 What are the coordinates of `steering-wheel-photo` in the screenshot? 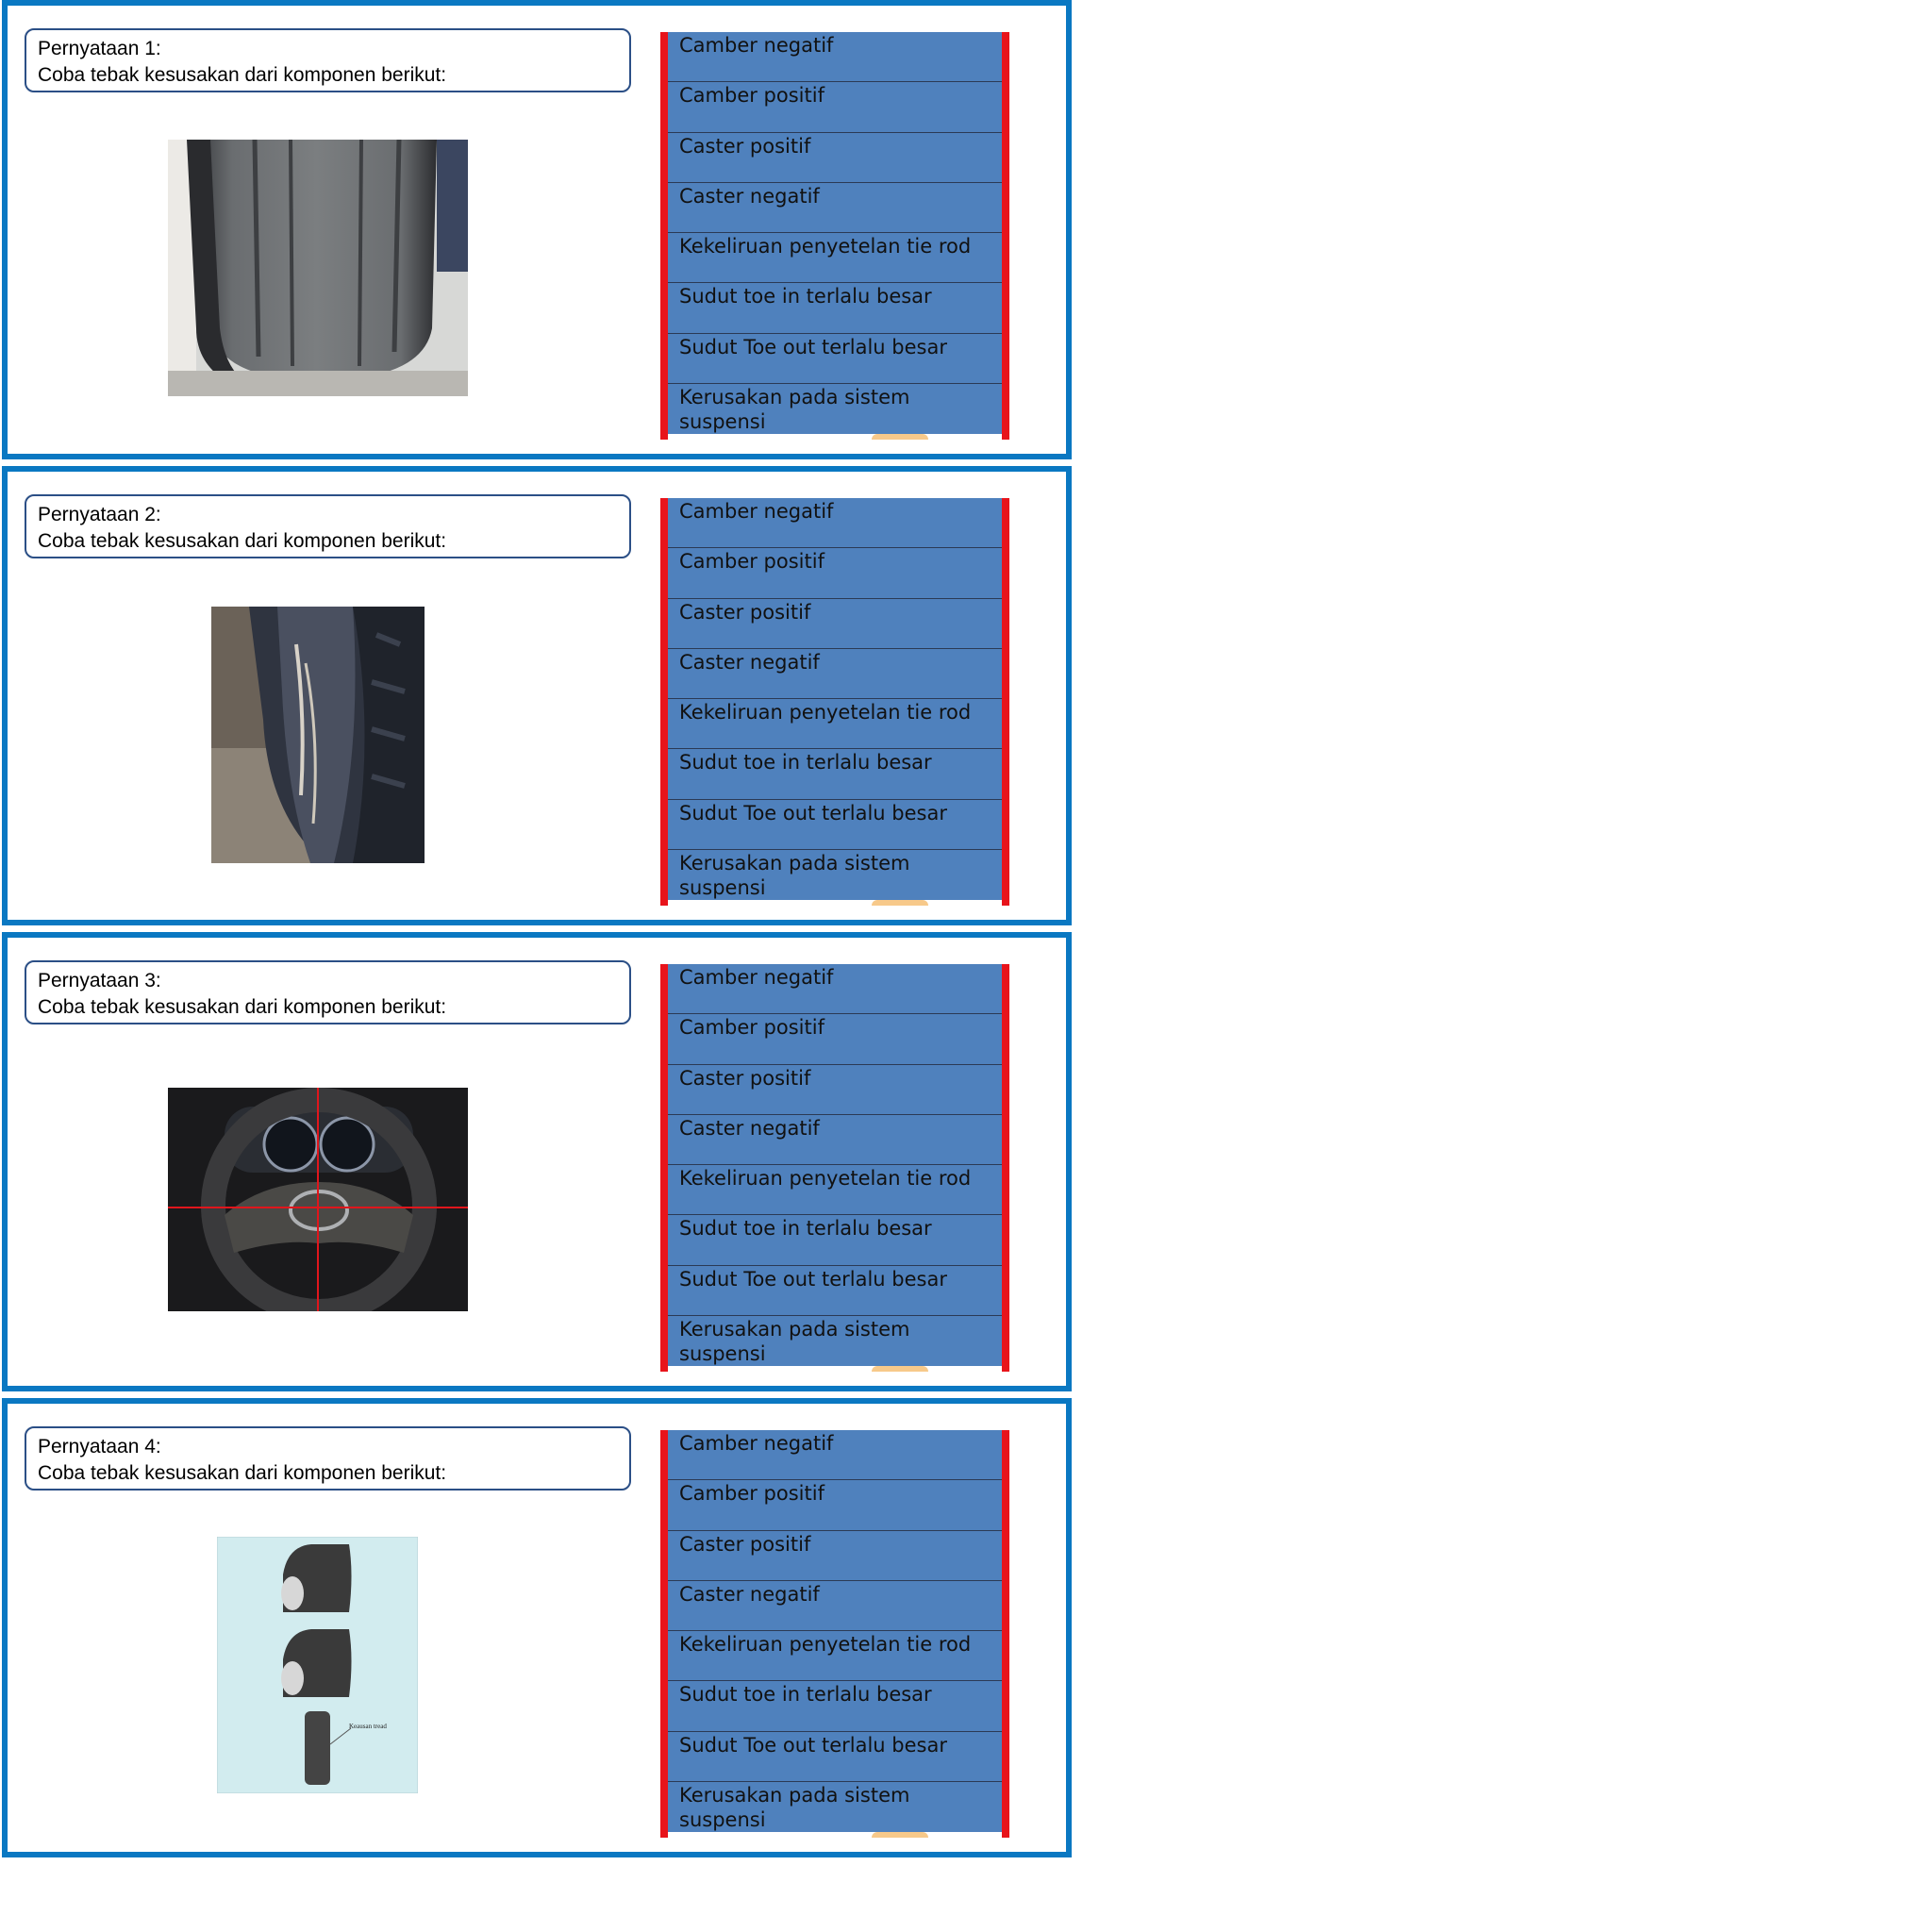 It's located at (318, 1199).